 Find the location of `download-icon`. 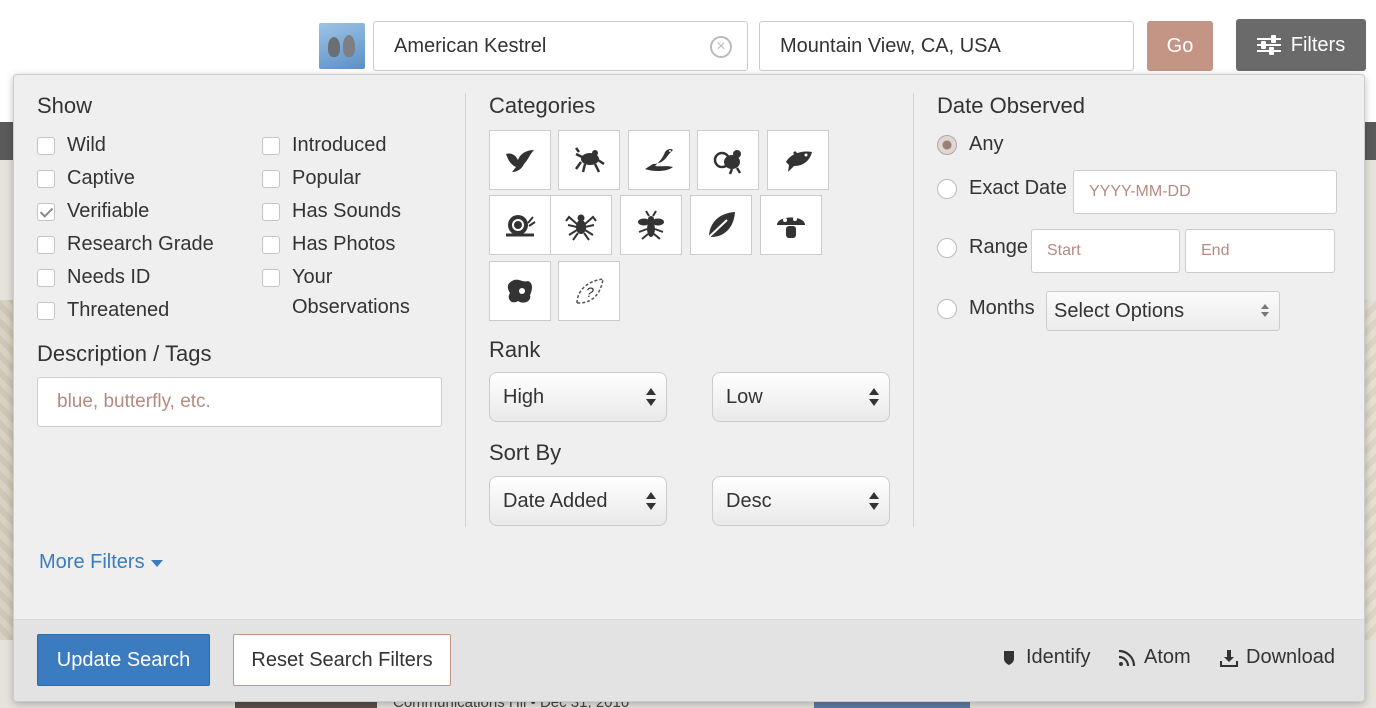

download-icon is located at coordinates (1229, 658).